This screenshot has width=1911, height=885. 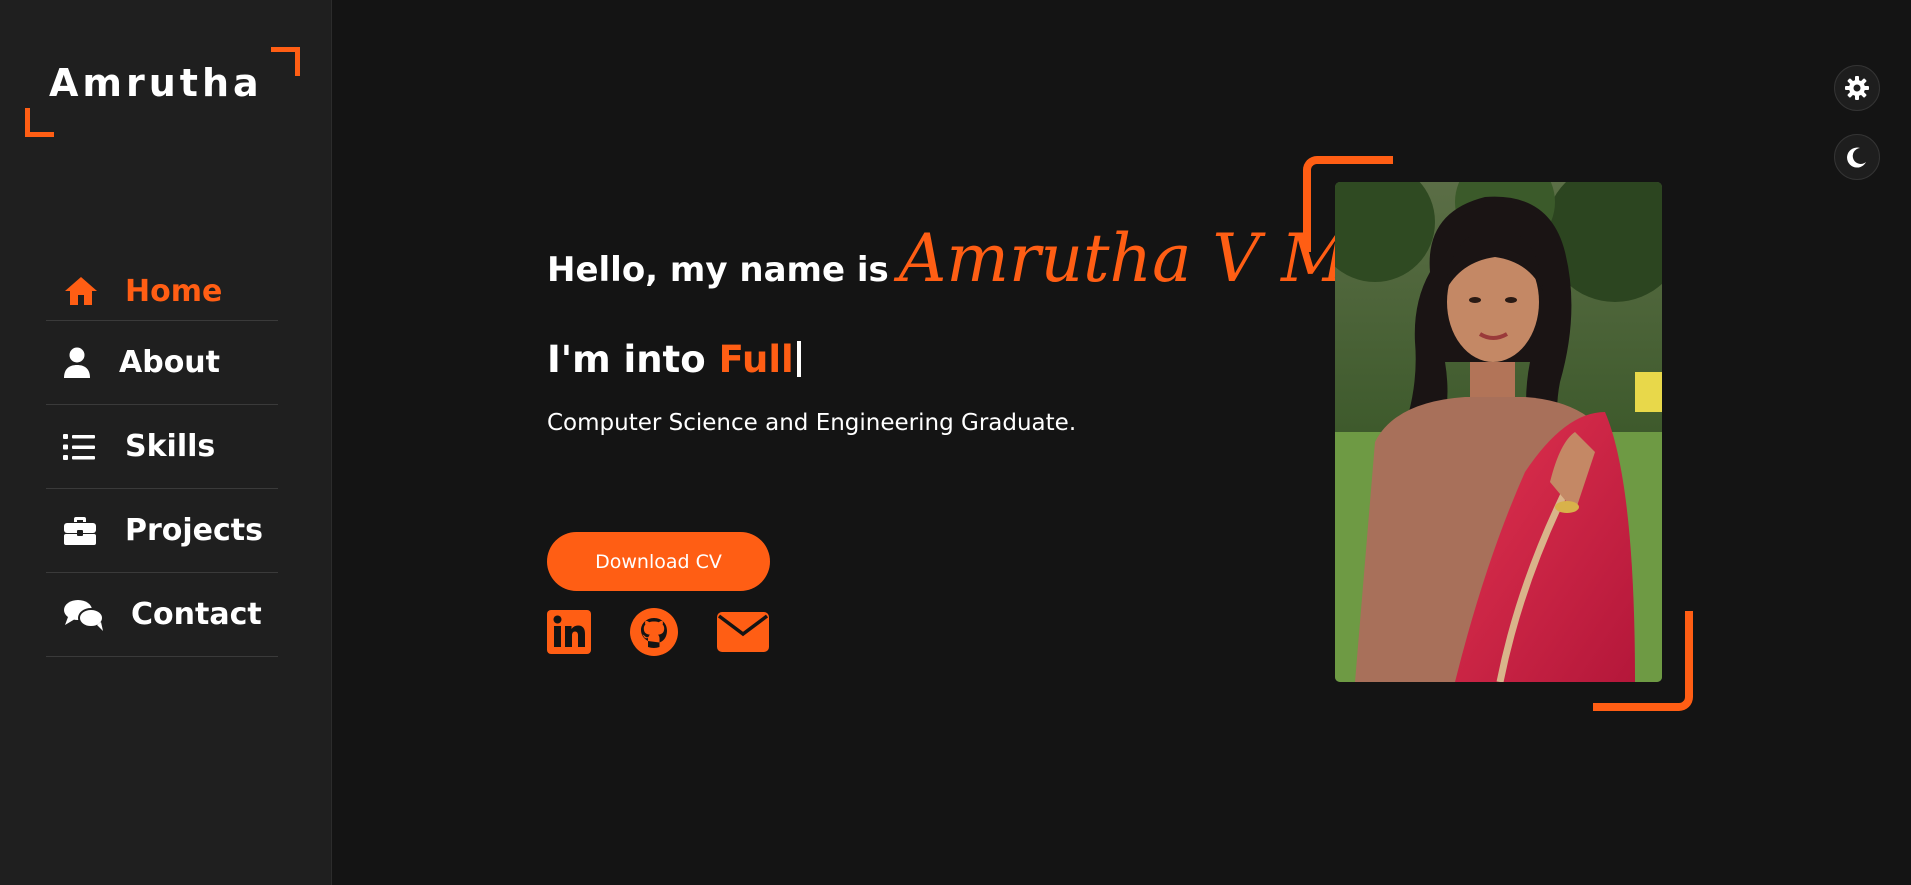 I want to click on sidebar-item-label: Projects, so click(x=194, y=530).